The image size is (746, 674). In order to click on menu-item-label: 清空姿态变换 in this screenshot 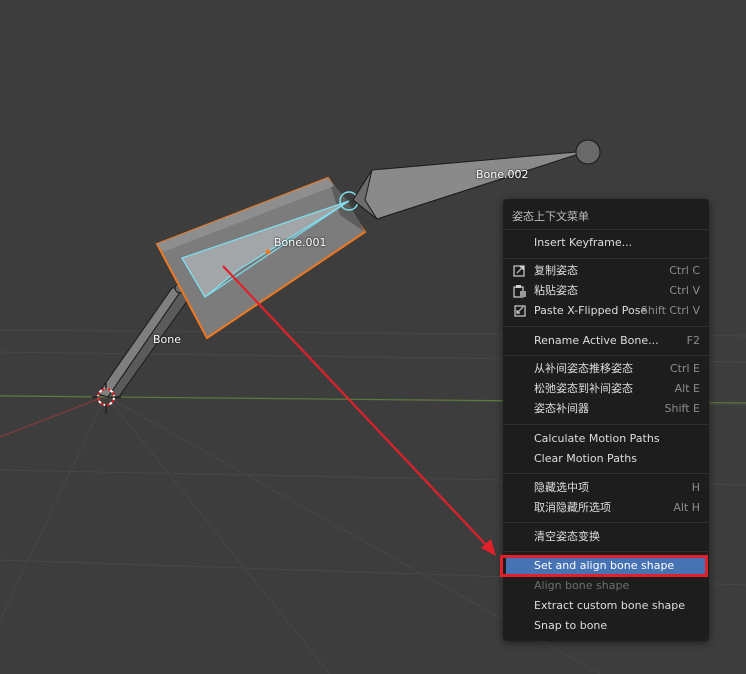, I will do `click(567, 536)`.